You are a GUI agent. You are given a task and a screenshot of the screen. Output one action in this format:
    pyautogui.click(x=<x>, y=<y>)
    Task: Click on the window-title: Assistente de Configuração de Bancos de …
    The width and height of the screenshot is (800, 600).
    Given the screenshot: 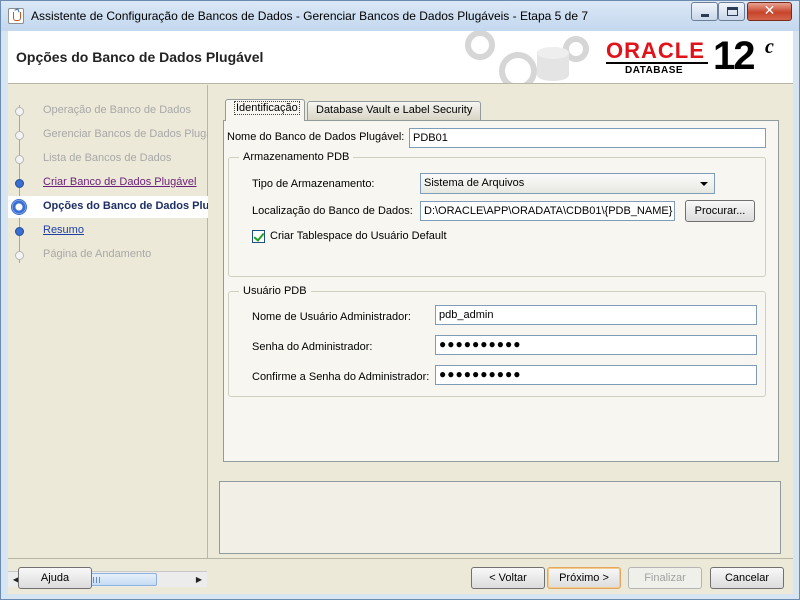 What is the action you would take?
    pyautogui.click(x=309, y=16)
    